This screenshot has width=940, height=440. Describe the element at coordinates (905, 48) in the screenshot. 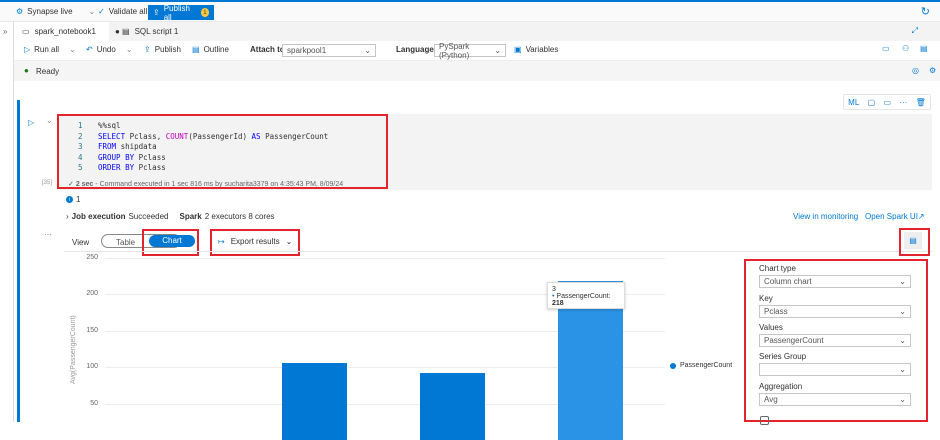

I see `copilot-icon: ⚇` at that location.